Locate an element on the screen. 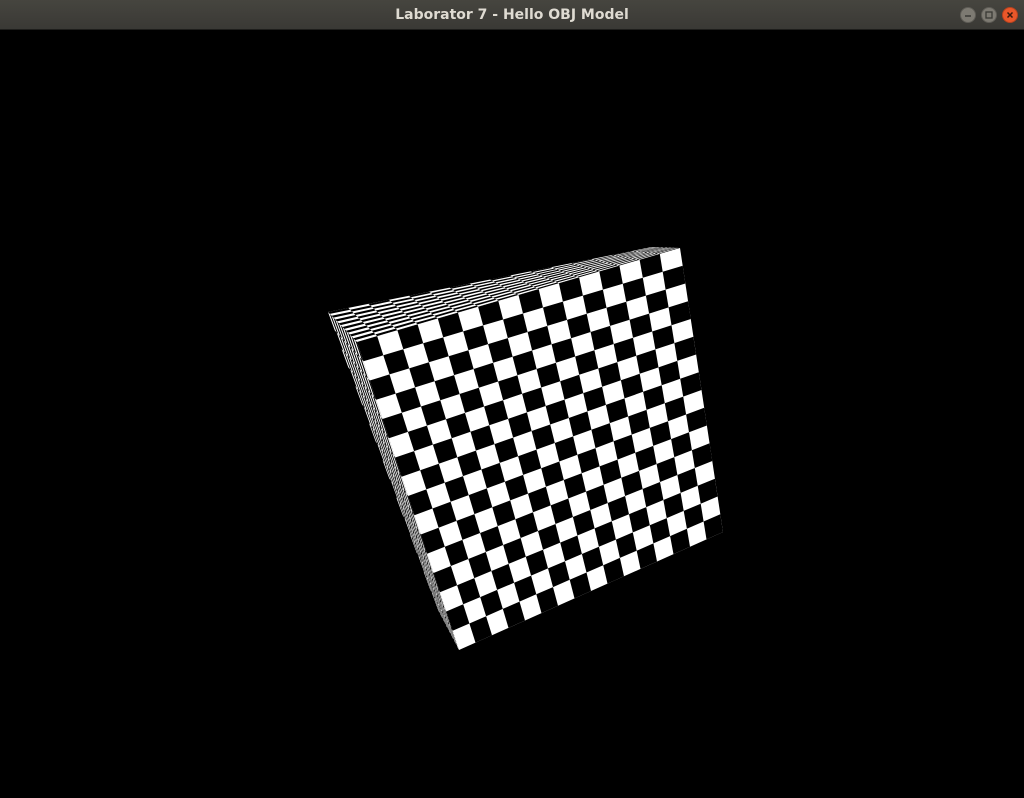 This screenshot has width=1024, height=798. minimize-icon is located at coordinates (968, 16).